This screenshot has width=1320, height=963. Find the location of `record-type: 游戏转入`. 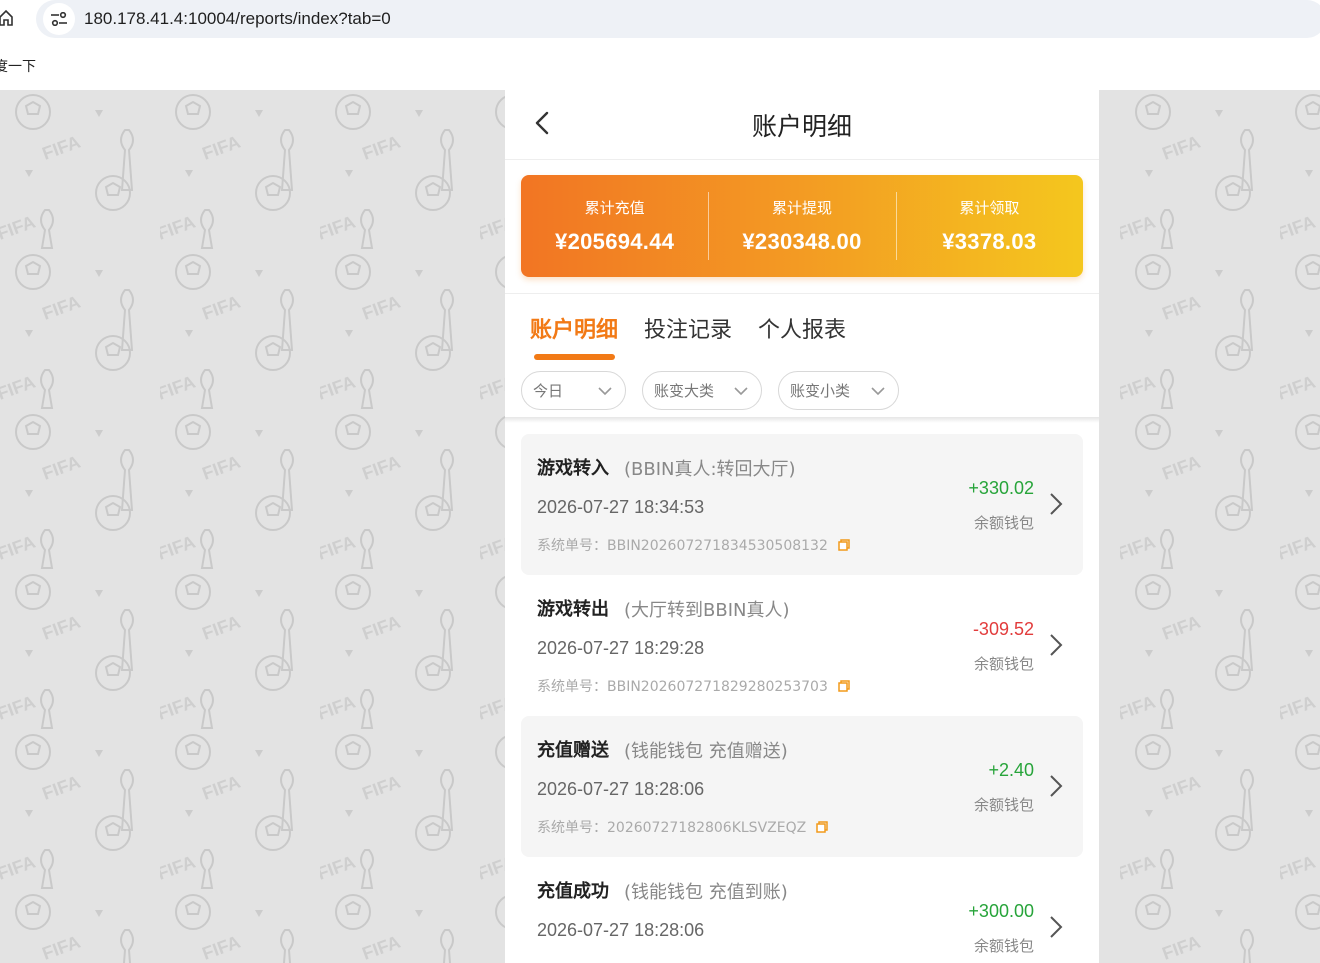

record-type: 游戏转入 is located at coordinates (573, 468).